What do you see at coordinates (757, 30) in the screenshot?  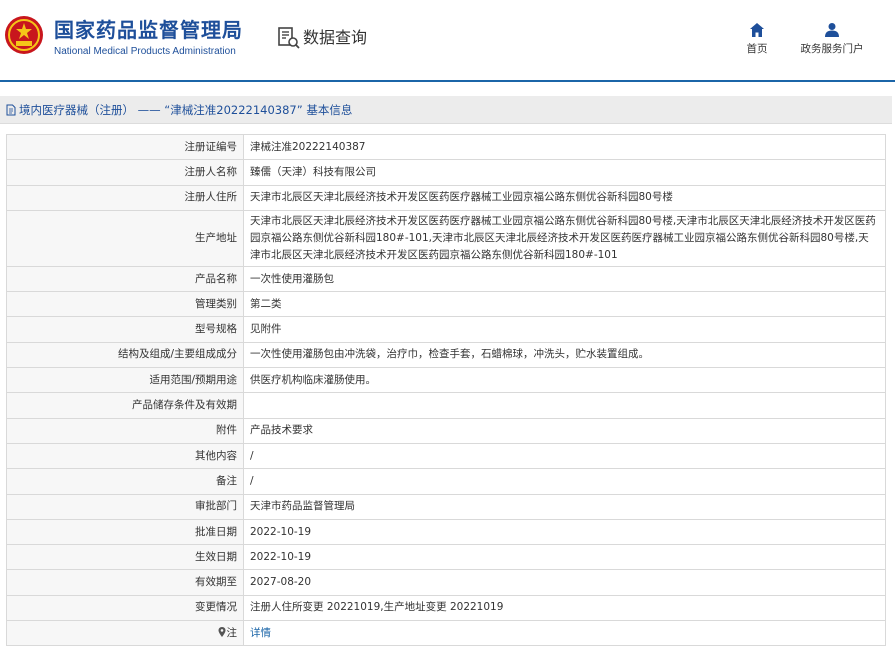 I see `home-icon` at bounding box center [757, 30].